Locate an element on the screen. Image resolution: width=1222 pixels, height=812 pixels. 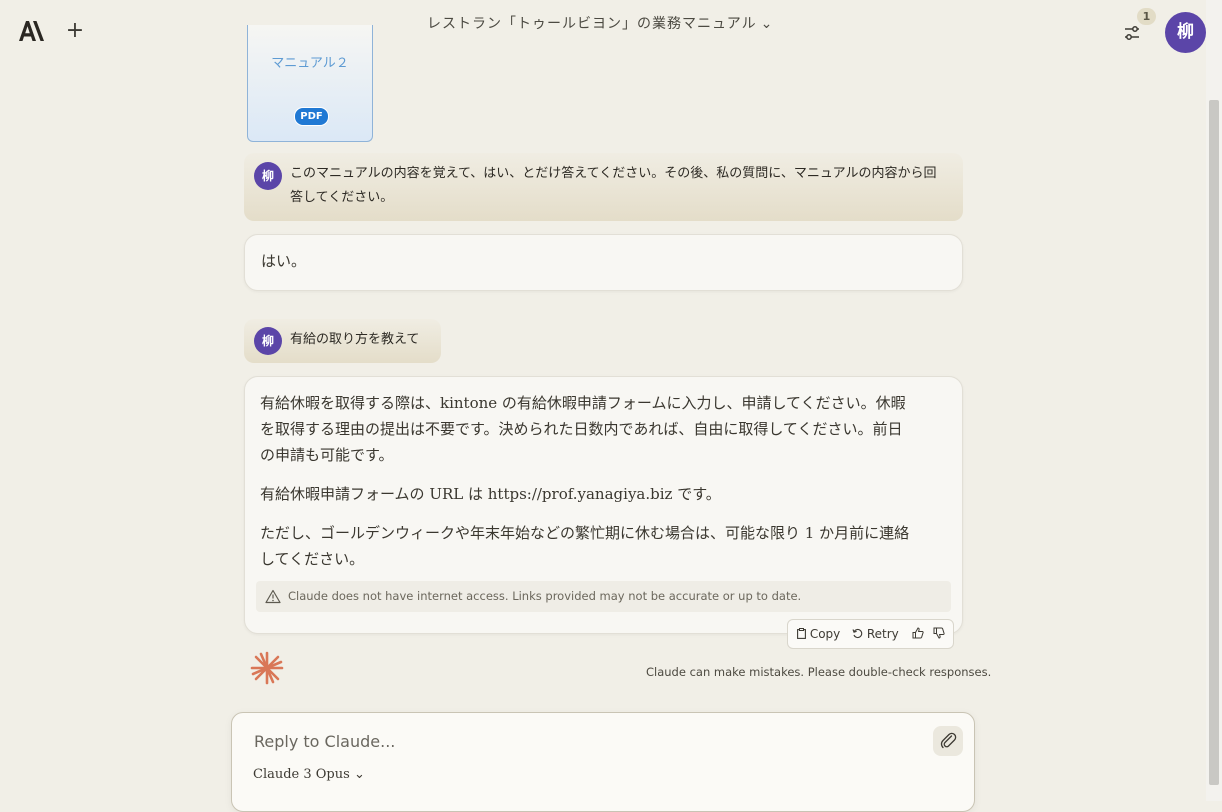
thumbs-up-icon is located at coordinates (918, 633).